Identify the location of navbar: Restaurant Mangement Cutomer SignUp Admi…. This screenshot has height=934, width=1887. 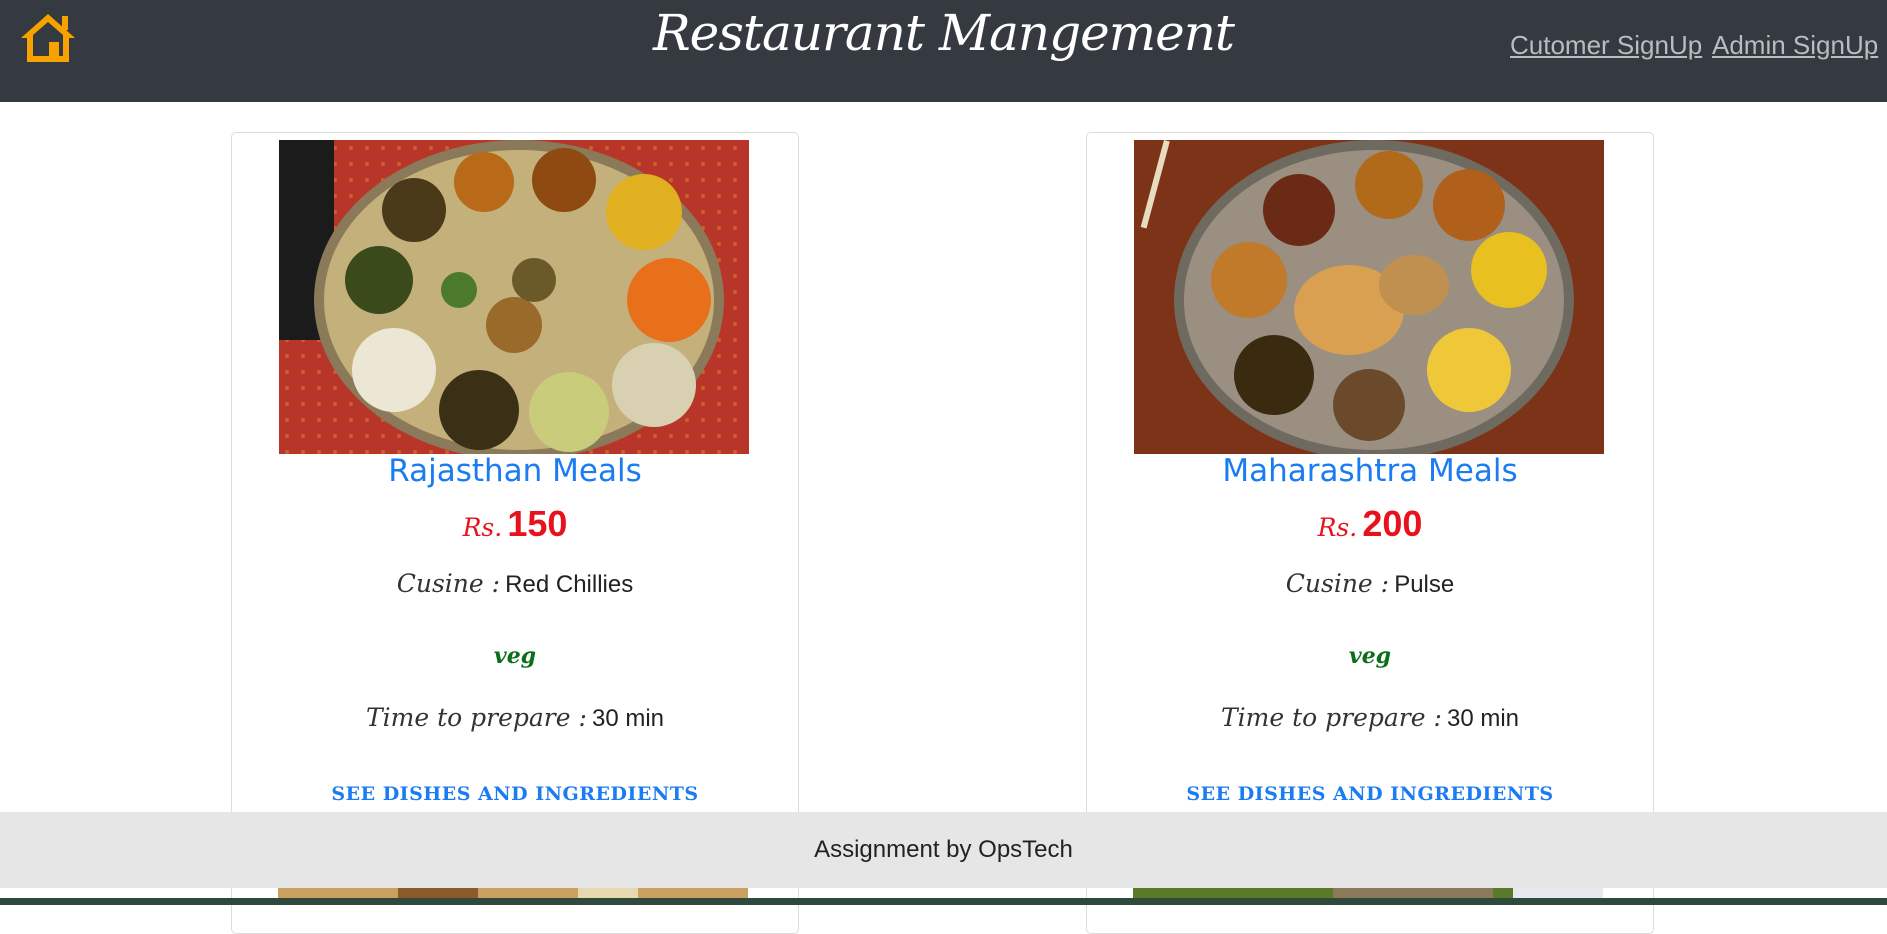
(943, 51).